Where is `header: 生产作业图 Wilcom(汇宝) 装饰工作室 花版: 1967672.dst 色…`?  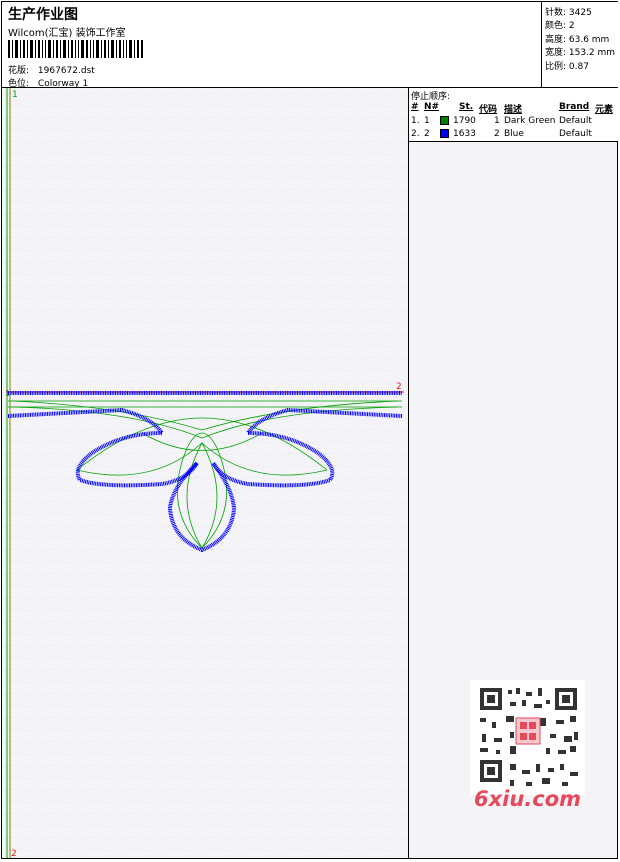 header: 生产作业图 Wilcom(汇宝) 装饰工作室 花版: 1967672.dst 色… is located at coordinates (272, 45).